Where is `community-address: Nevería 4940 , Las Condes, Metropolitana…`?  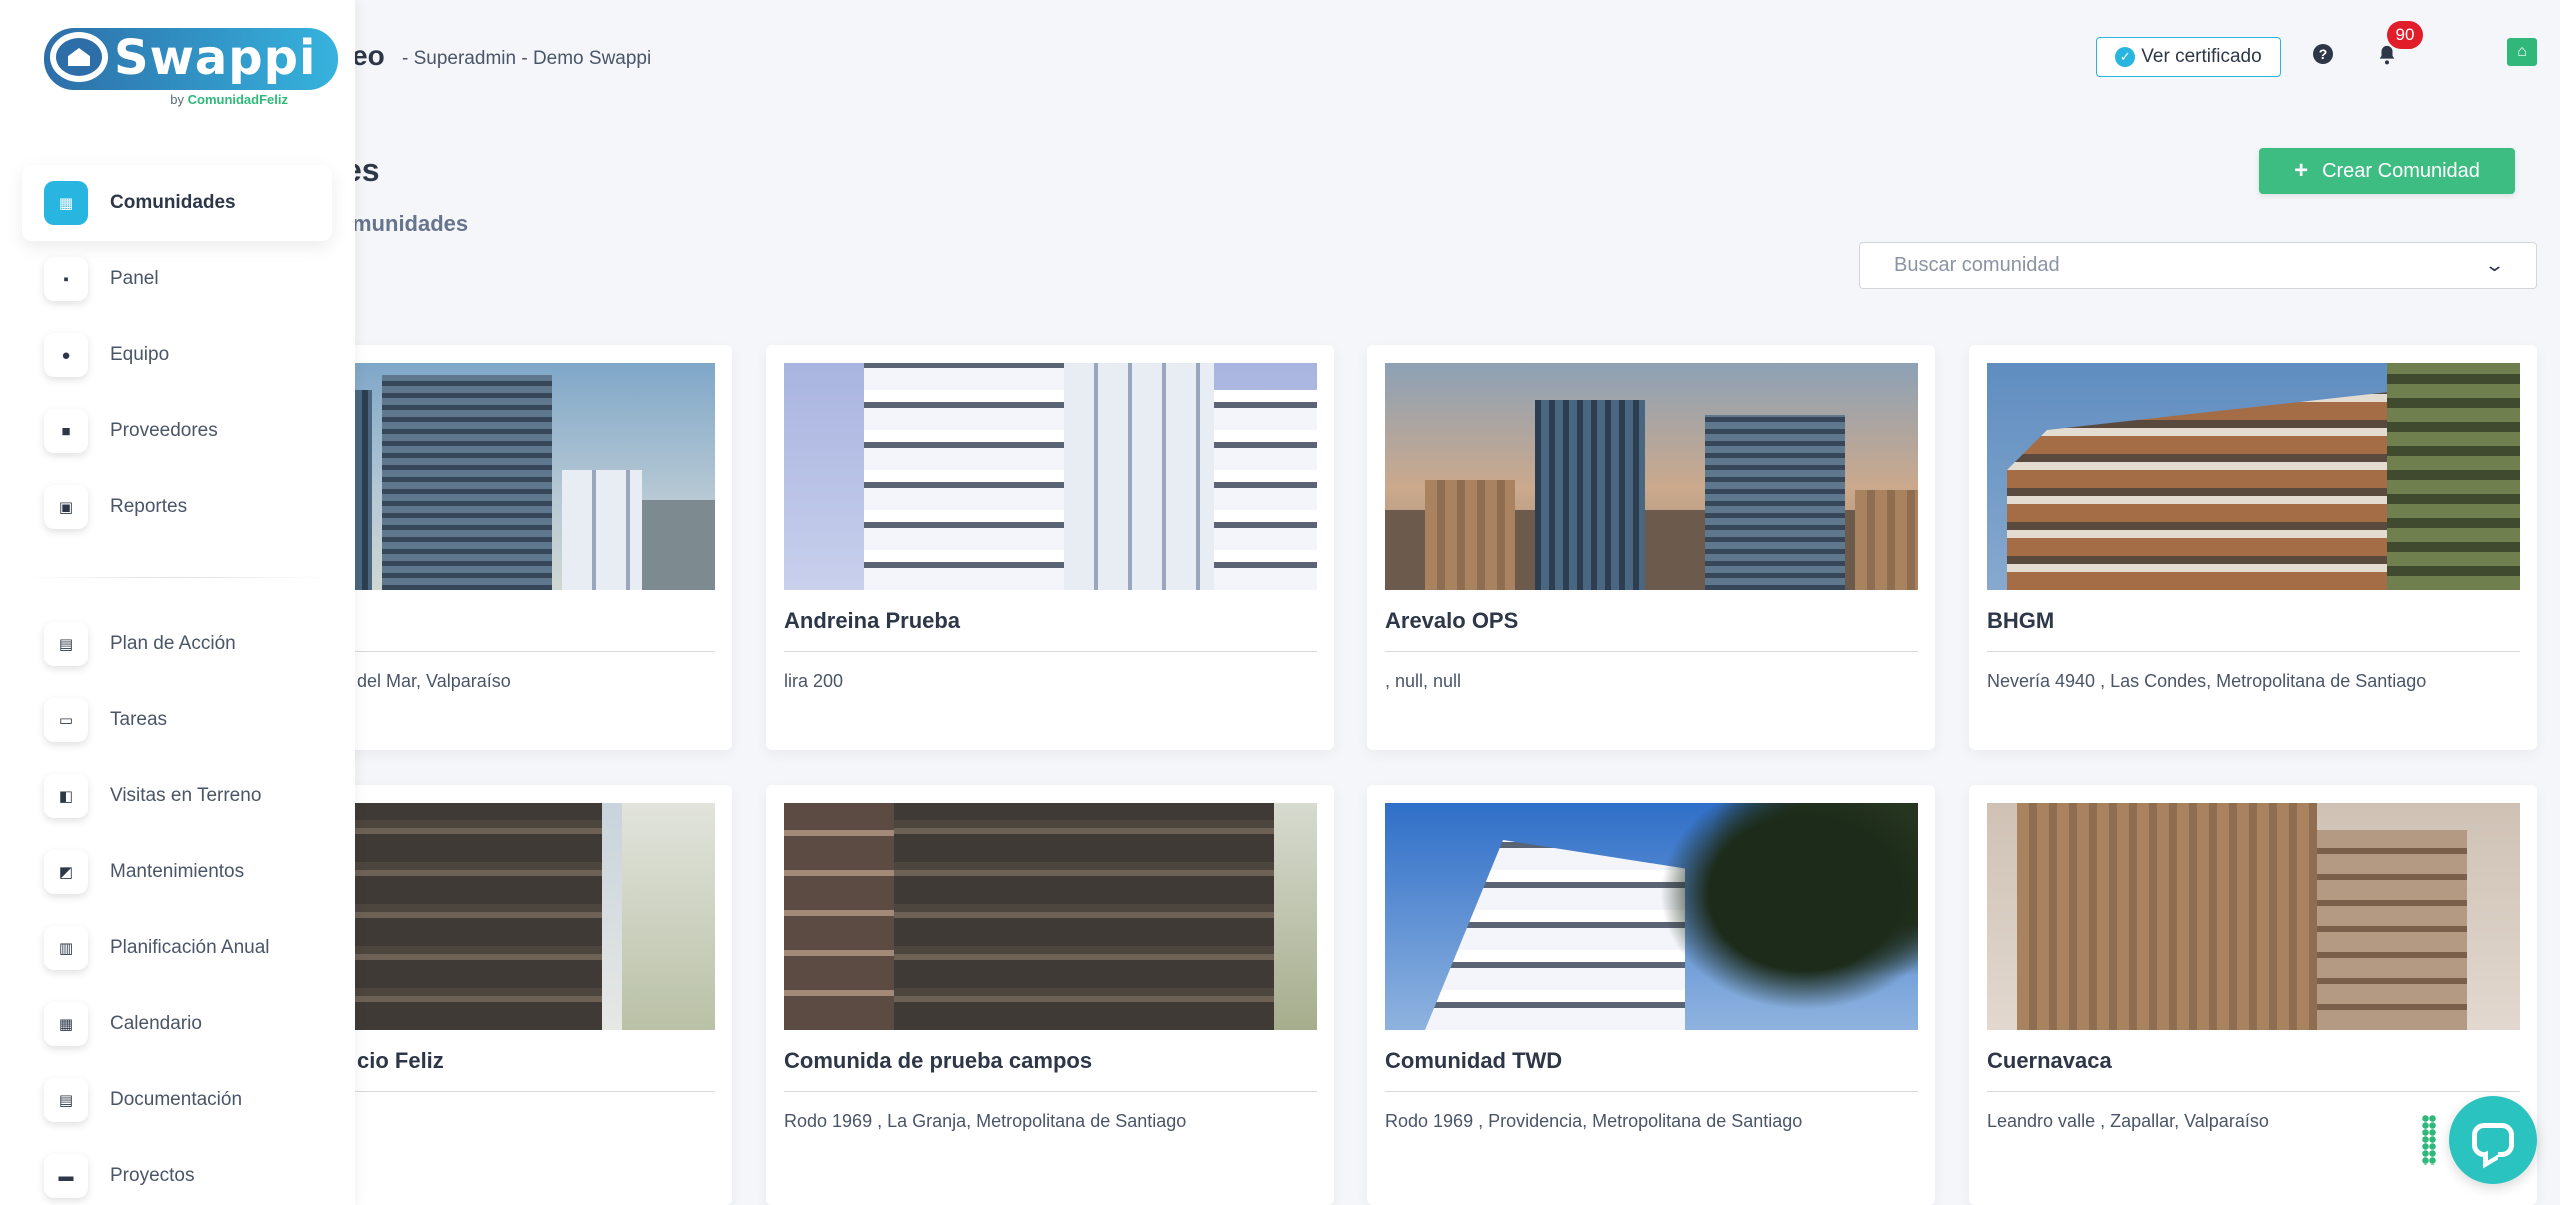 community-address: Nevería 4940 , Las Condes, Metropolitana… is located at coordinates (2207, 681).